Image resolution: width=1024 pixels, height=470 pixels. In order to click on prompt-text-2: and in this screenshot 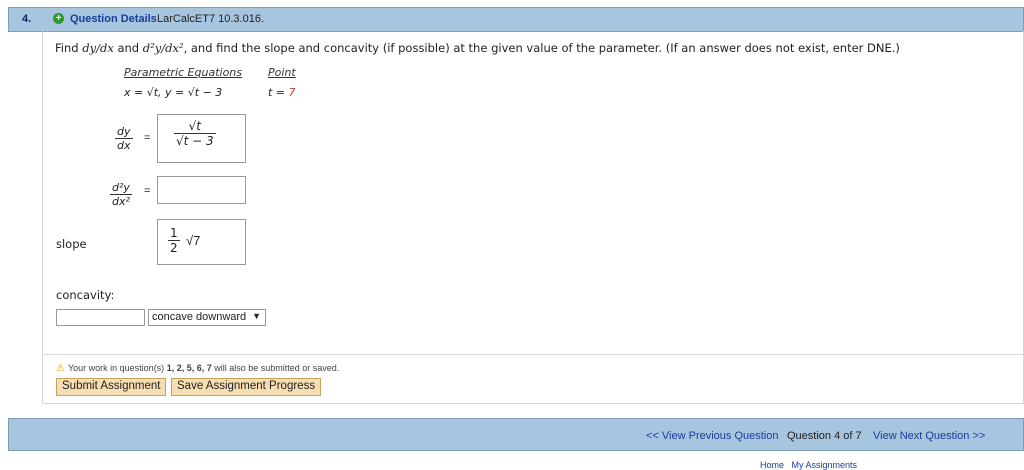, I will do `click(128, 48)`.